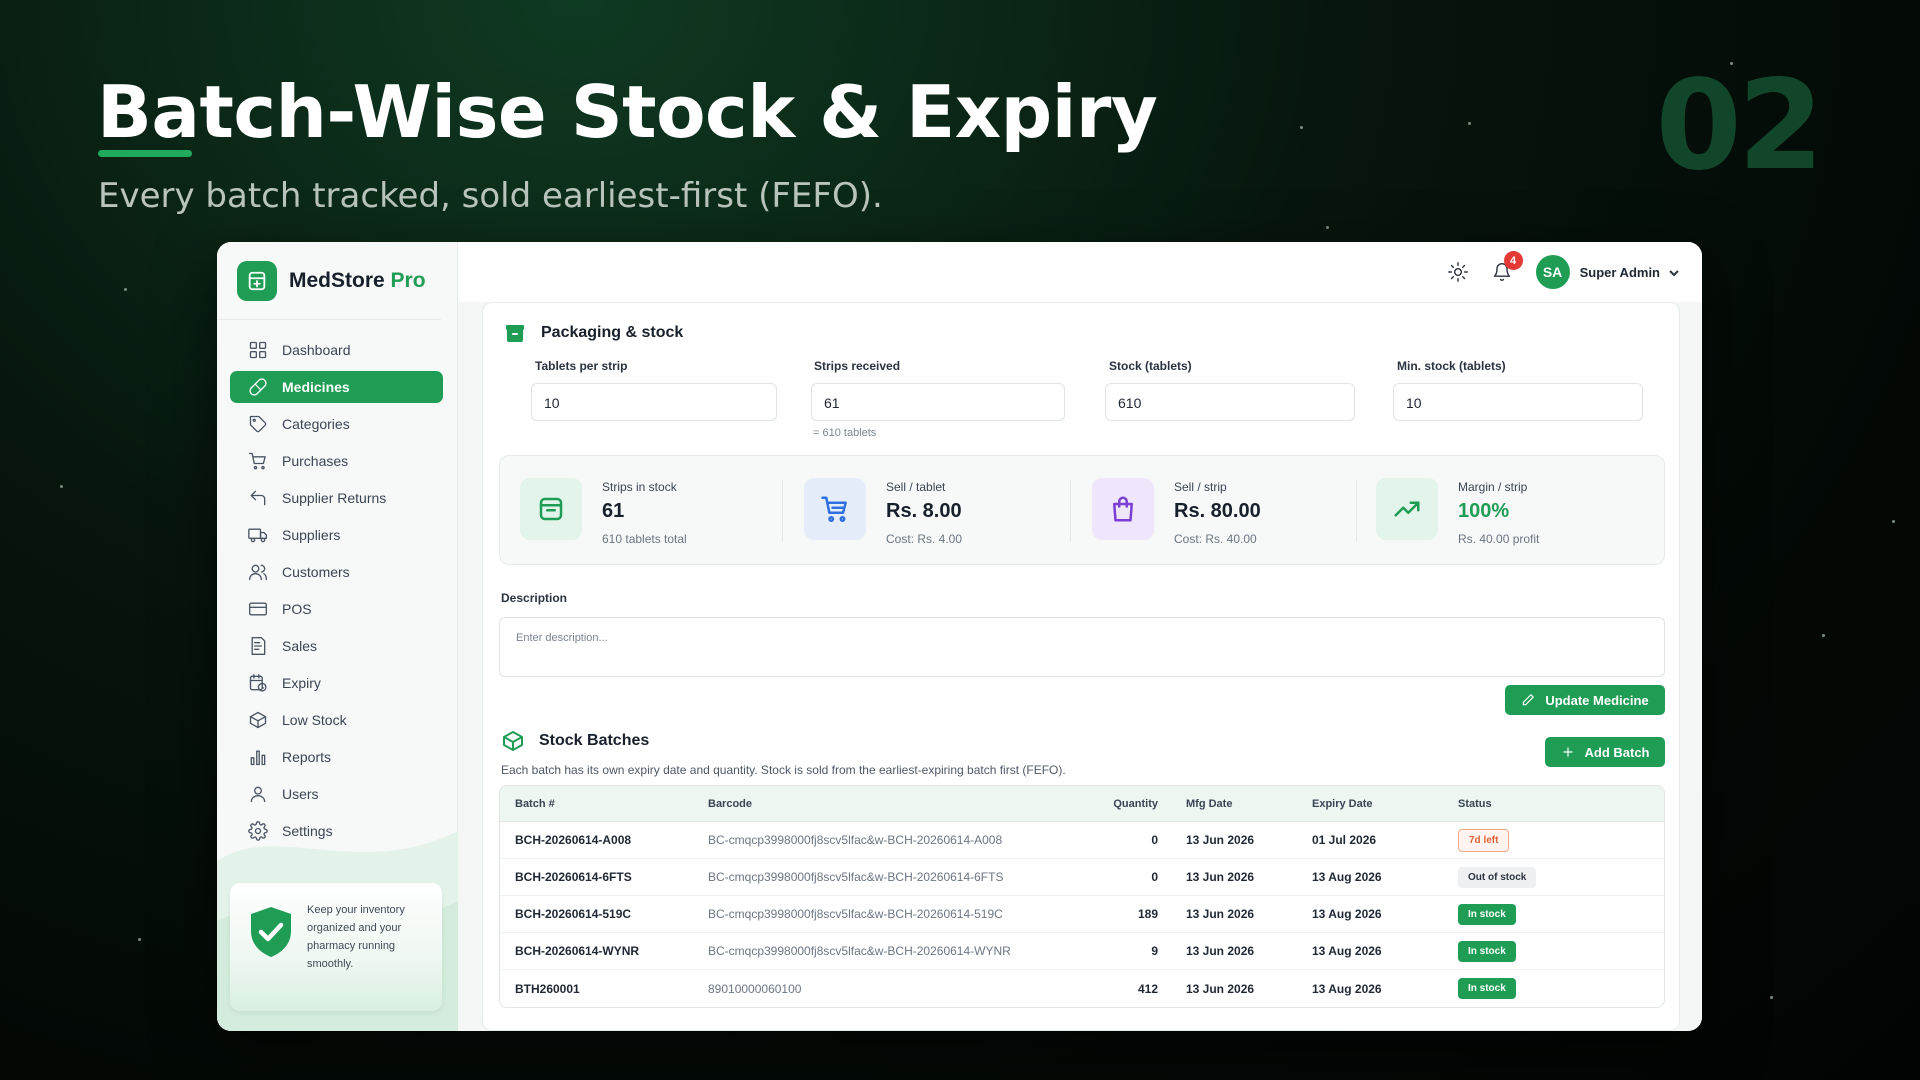  Describe the element at coordinates (573, 840) in the screenshot. I see `batch-number: BCH-20260614-A008` at that location.